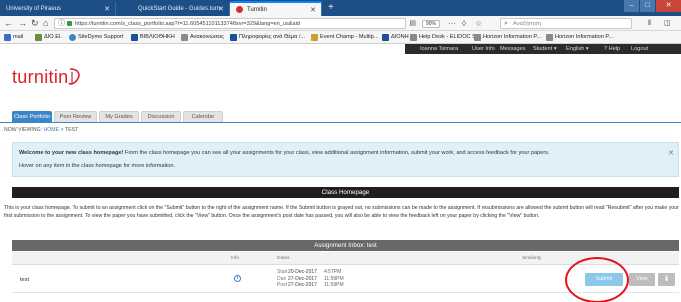 This screenshot has height=302, width=681. What do you see at coordinates (639, 49) in the screenshot?
I see `logout-link: Logout` at bounding box center [639, 49].